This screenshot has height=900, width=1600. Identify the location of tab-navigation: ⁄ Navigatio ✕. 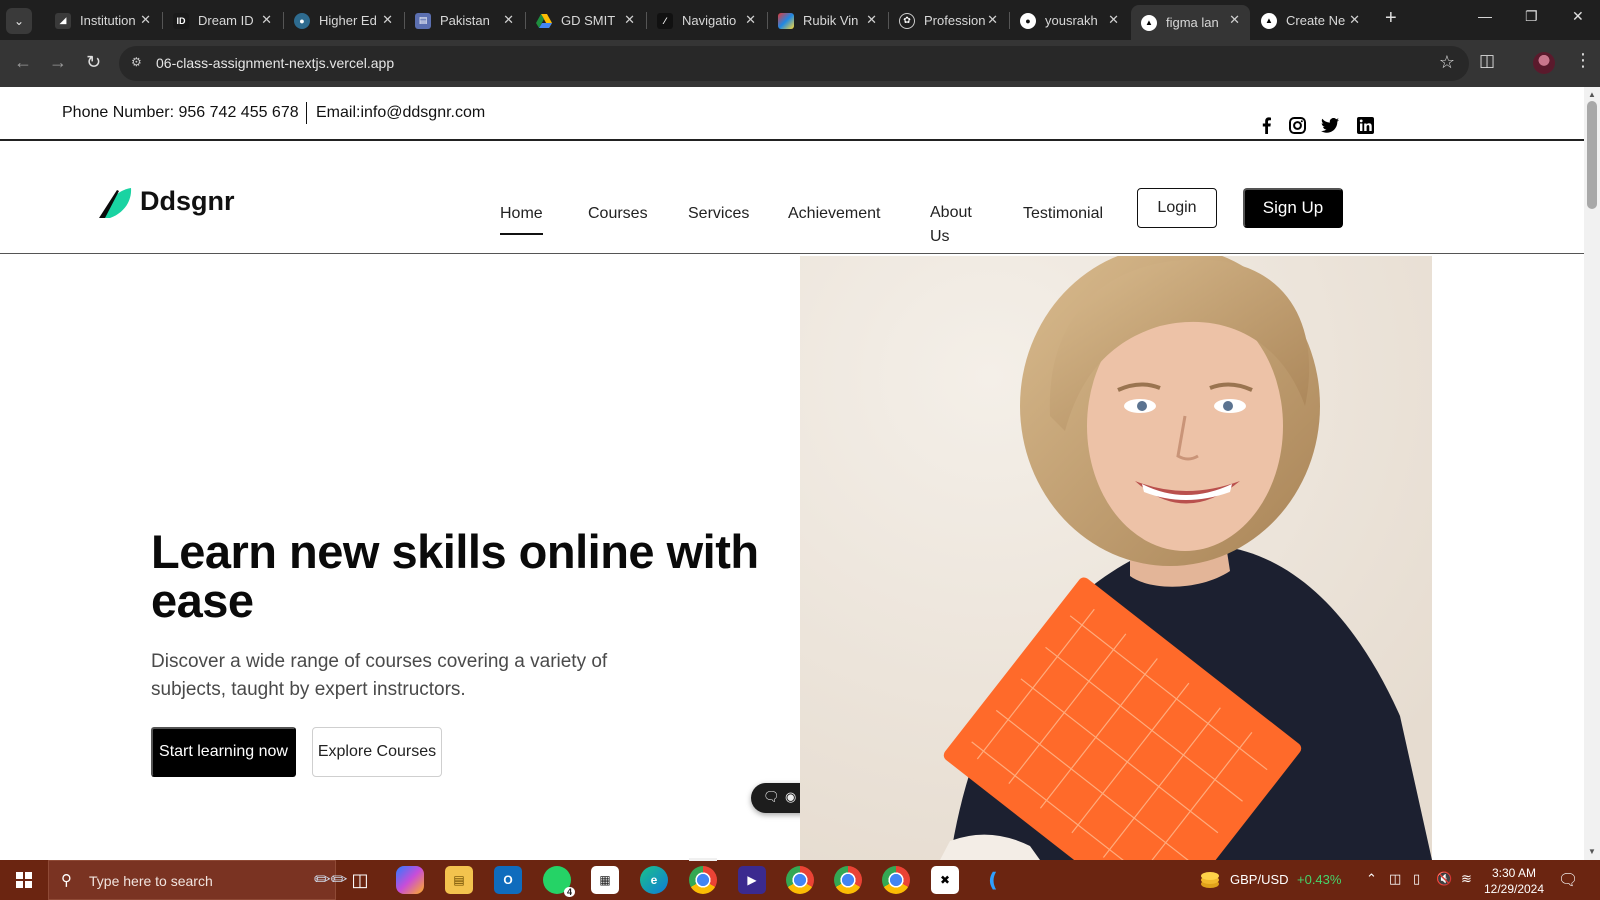
(706, 20).